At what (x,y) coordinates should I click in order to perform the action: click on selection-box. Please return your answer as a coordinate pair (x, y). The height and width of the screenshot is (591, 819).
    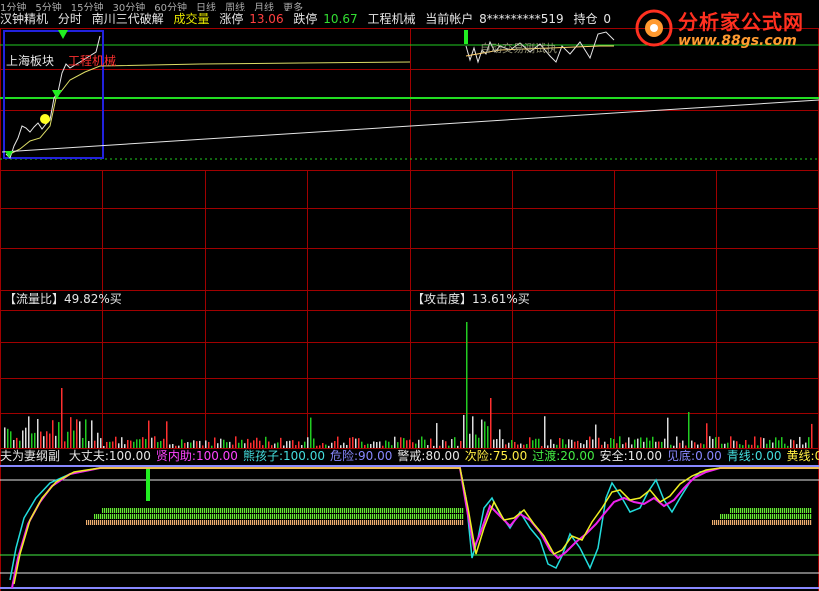
    Looking at the image, I should click on (53, 94).